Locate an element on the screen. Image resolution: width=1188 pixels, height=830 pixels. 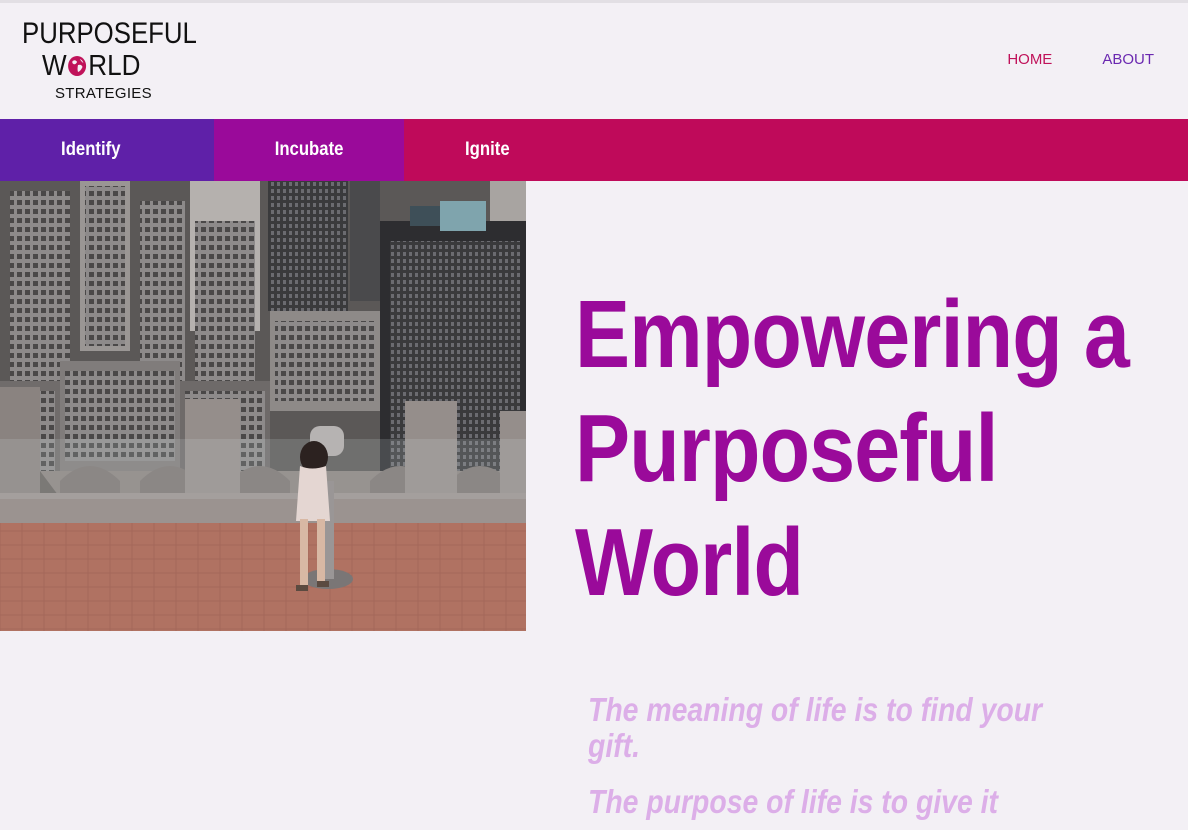
tab-identify: Identify is located at coordinates (107, 150).